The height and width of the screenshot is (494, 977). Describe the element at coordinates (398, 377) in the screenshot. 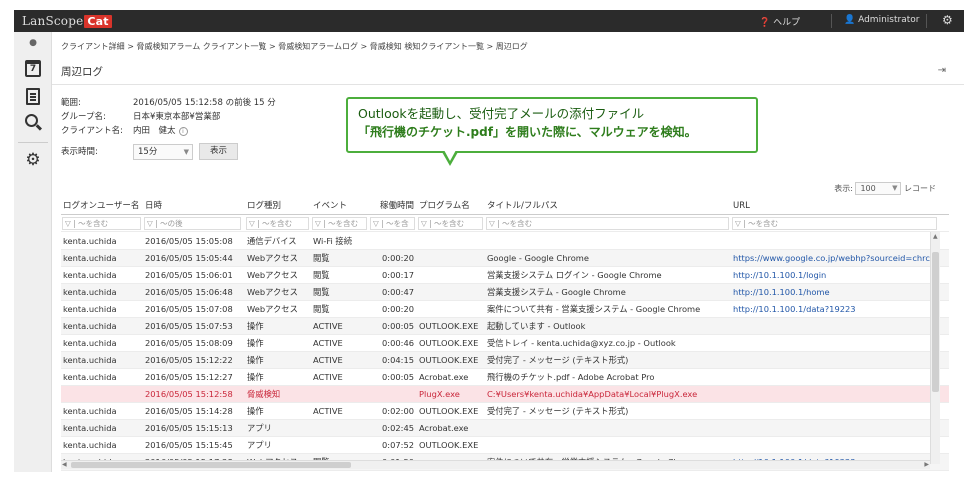

I see `col-uptime: 0:00:05` at that location.